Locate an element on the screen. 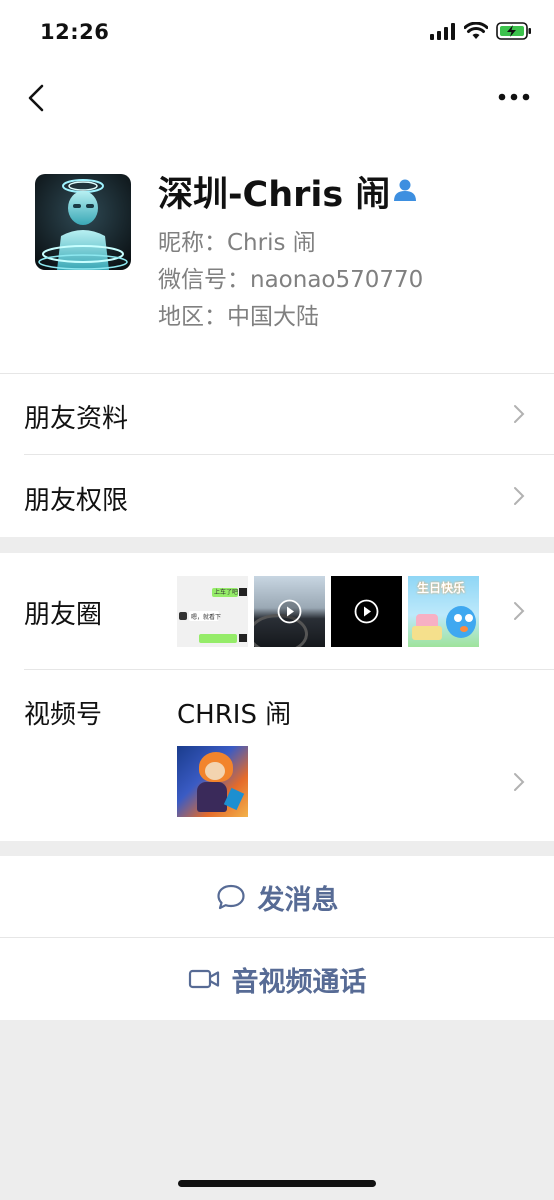 This screenshot has height=1200, width=554. video-call-button: 音视频通话 is located at coordinates (277, 979).